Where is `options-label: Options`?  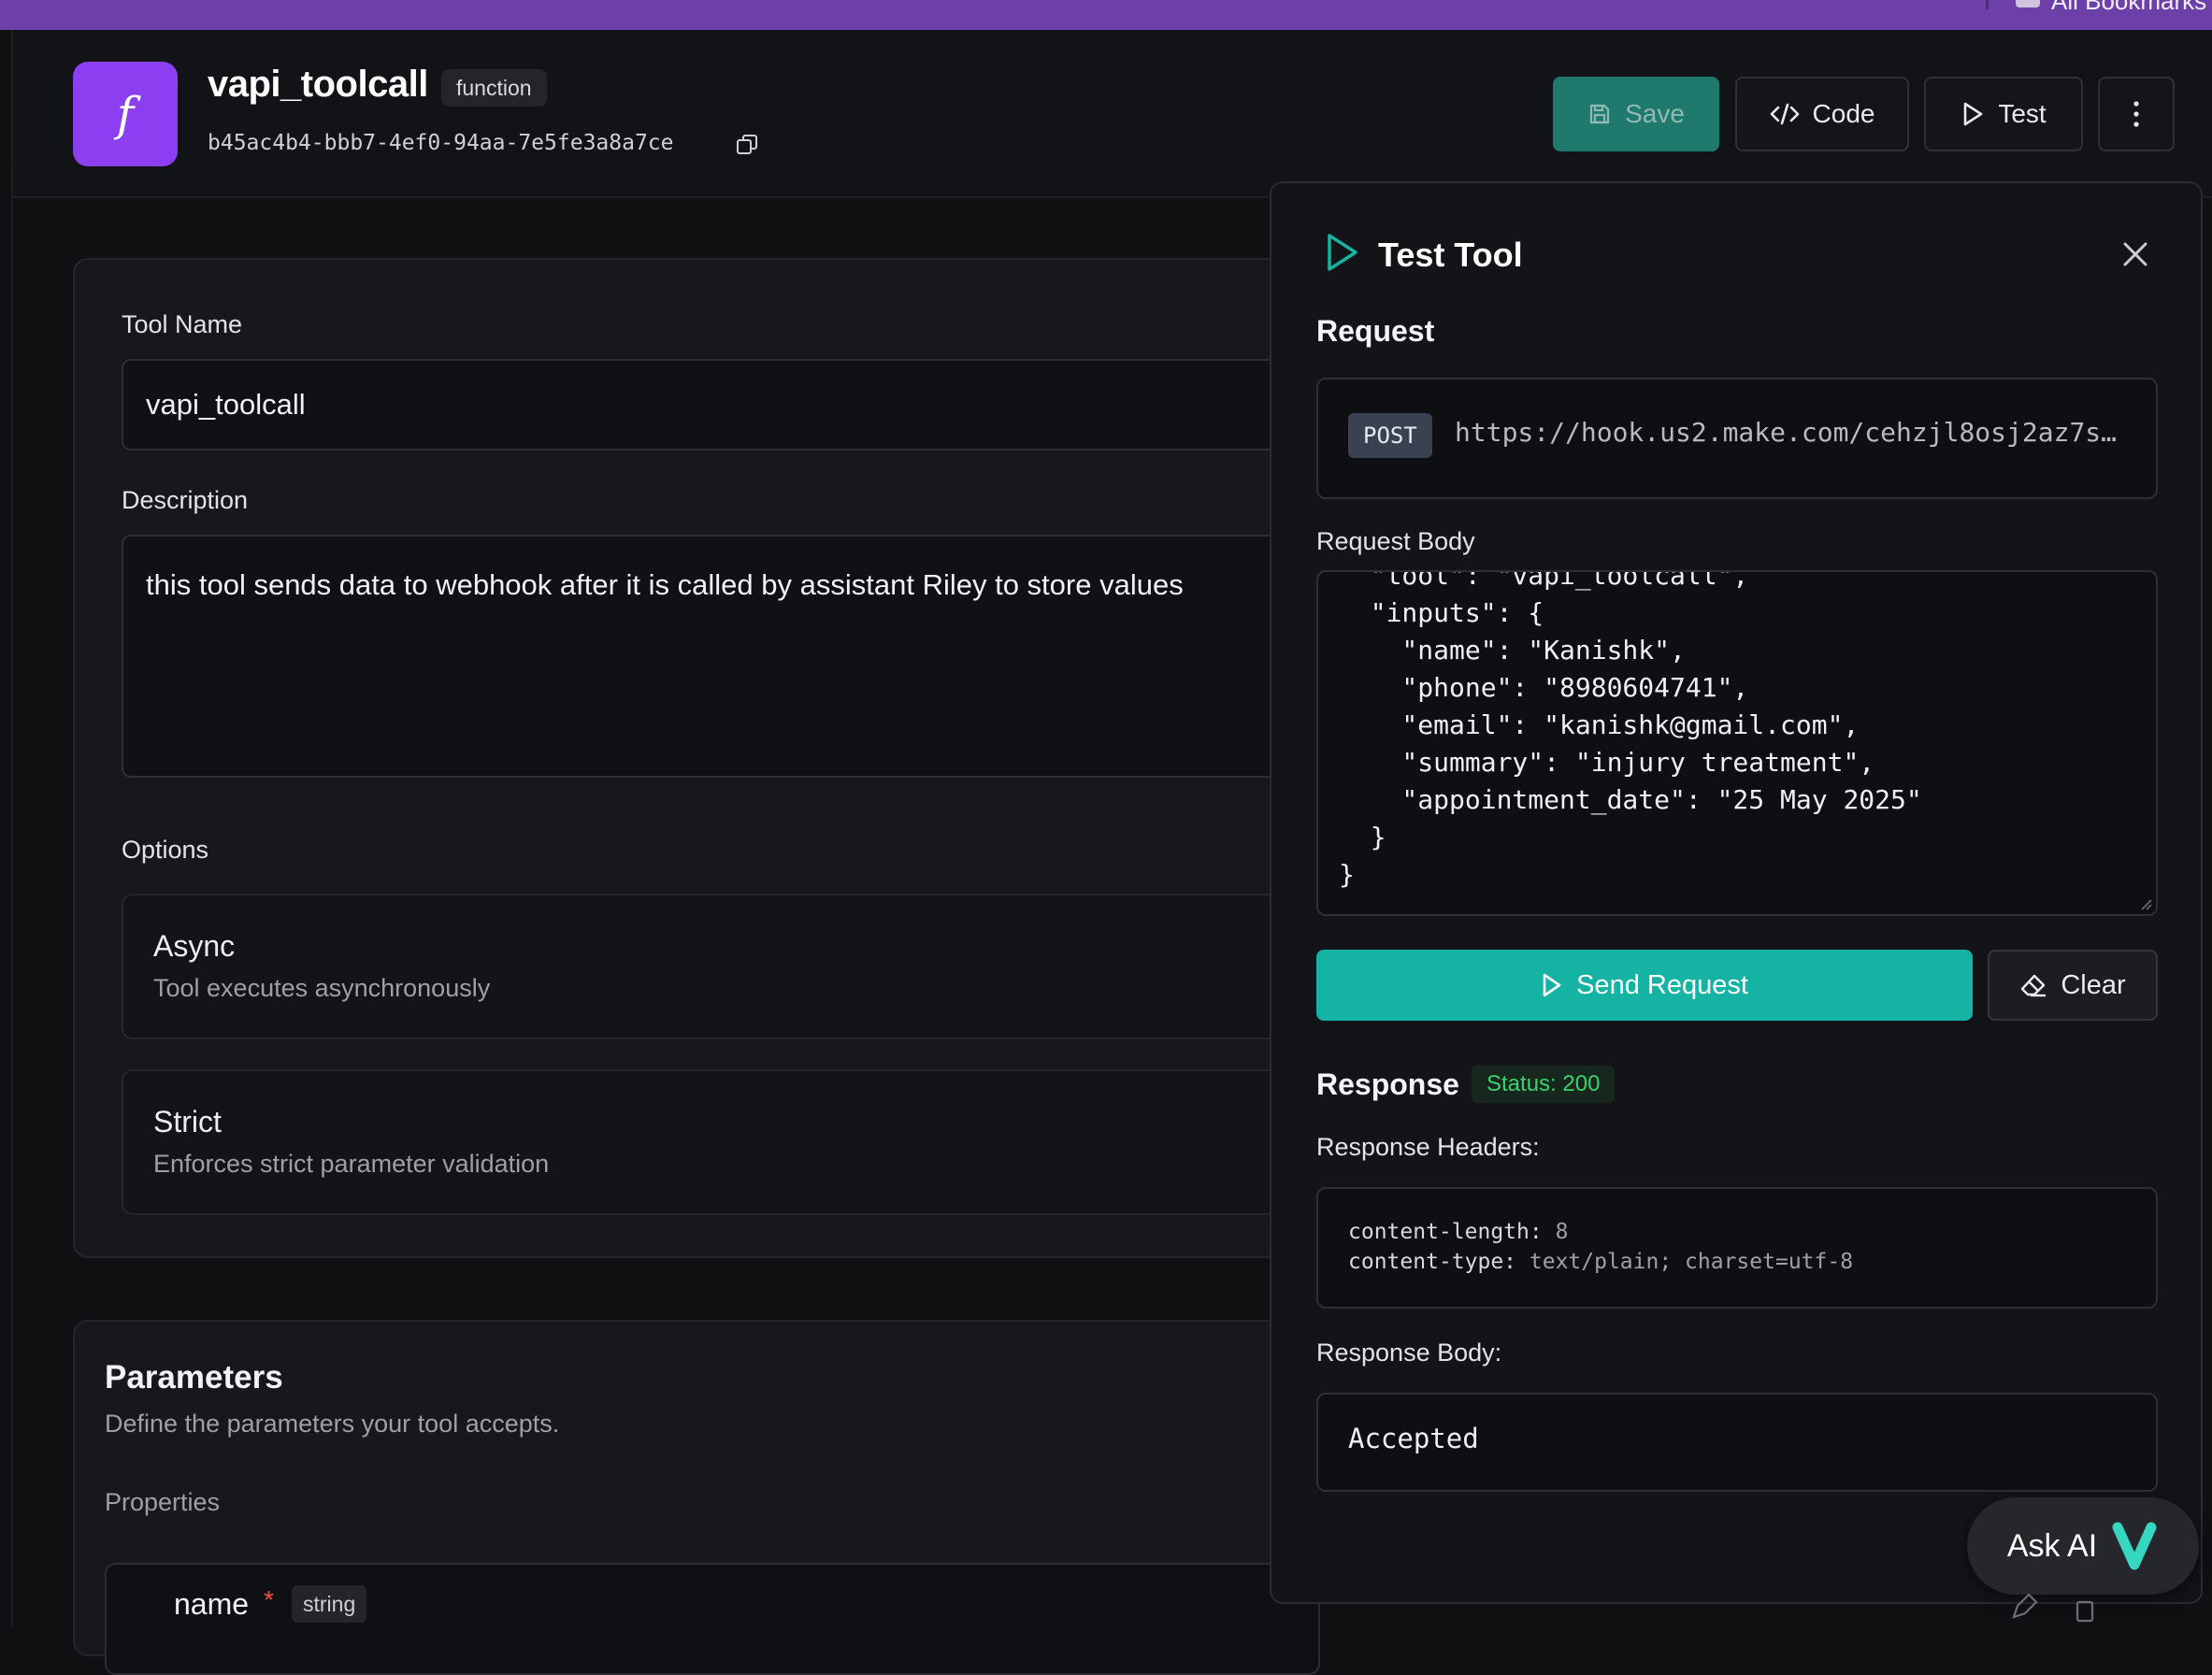
options-label: Options is located at coordinates (165, 850).